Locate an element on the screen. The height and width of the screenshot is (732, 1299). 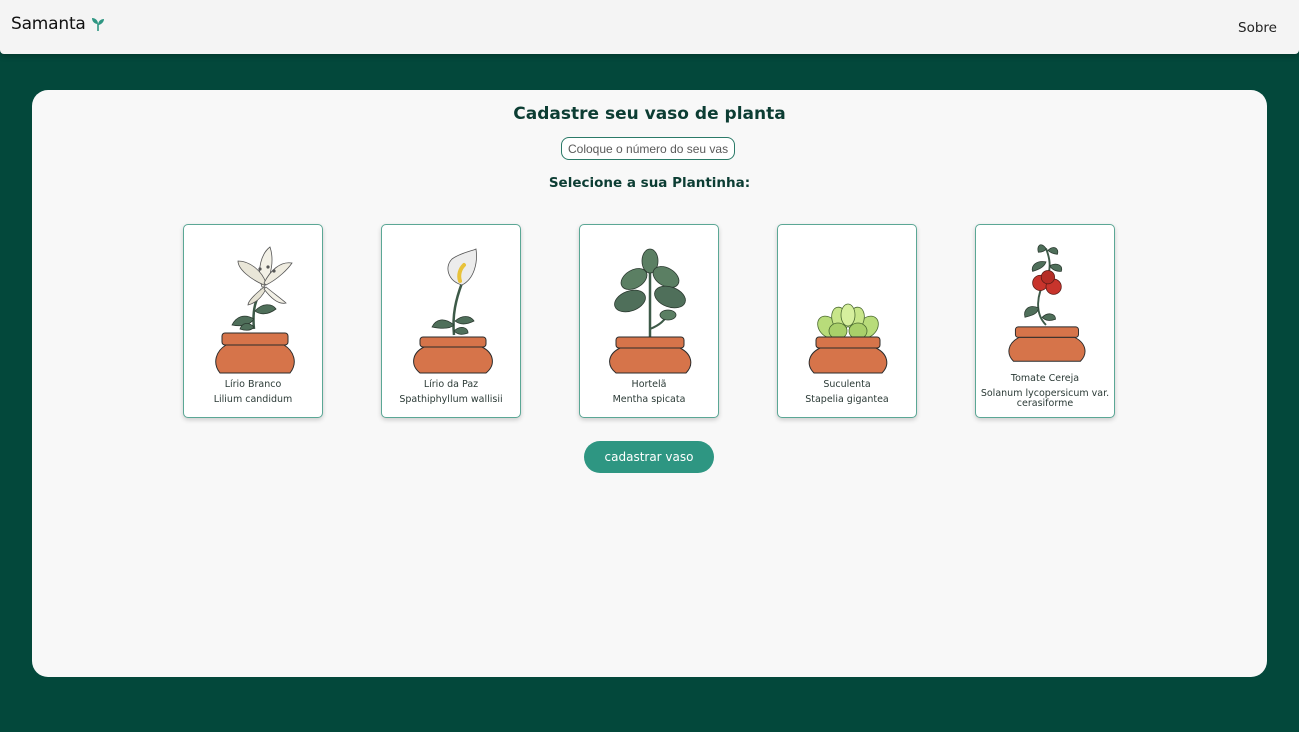
plant-card-suculenta: Suculenta Stapelia gigantea is located at coordinates (847, 321).